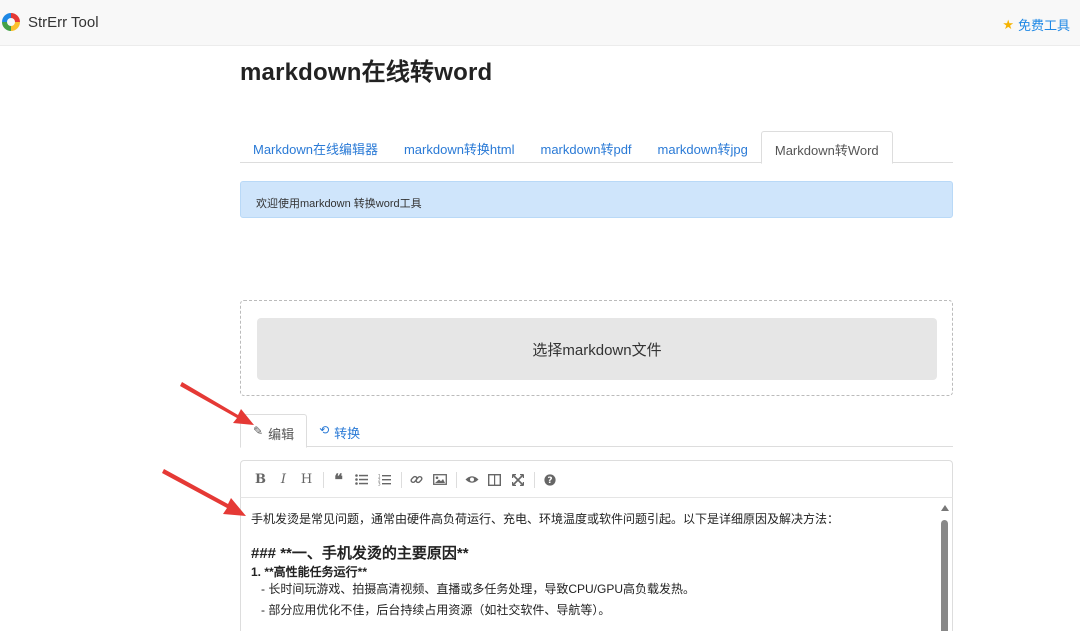  Describe the element at coordinates (596, 199) in the screenshot. I see `welcome-alert: 欢迎使用markdown 转换word工具` at that location.